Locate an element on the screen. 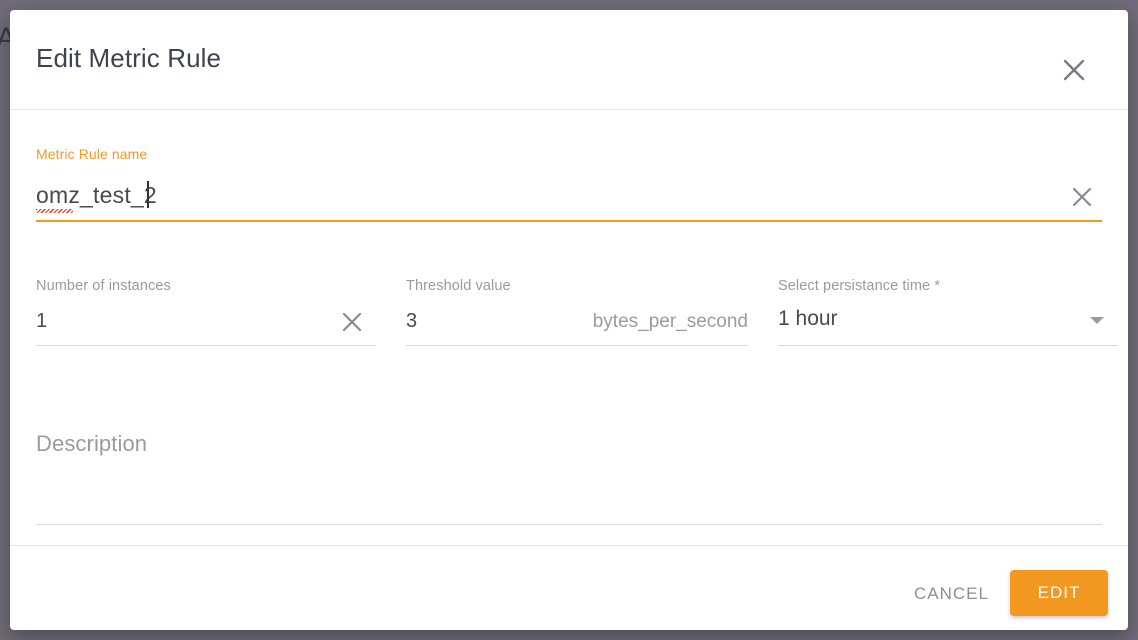 This screenshot has height=640, width=1138. metric-rule-name-label: Metric Rule name is located at coordinates (92, 154).